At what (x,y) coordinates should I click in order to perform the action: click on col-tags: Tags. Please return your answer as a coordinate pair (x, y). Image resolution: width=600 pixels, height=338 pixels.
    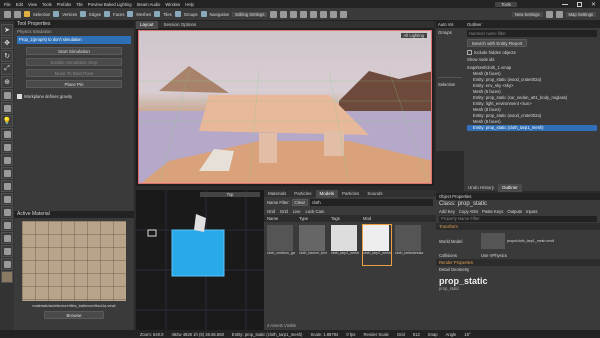
    Looking at the image, I should click on (346, 218).